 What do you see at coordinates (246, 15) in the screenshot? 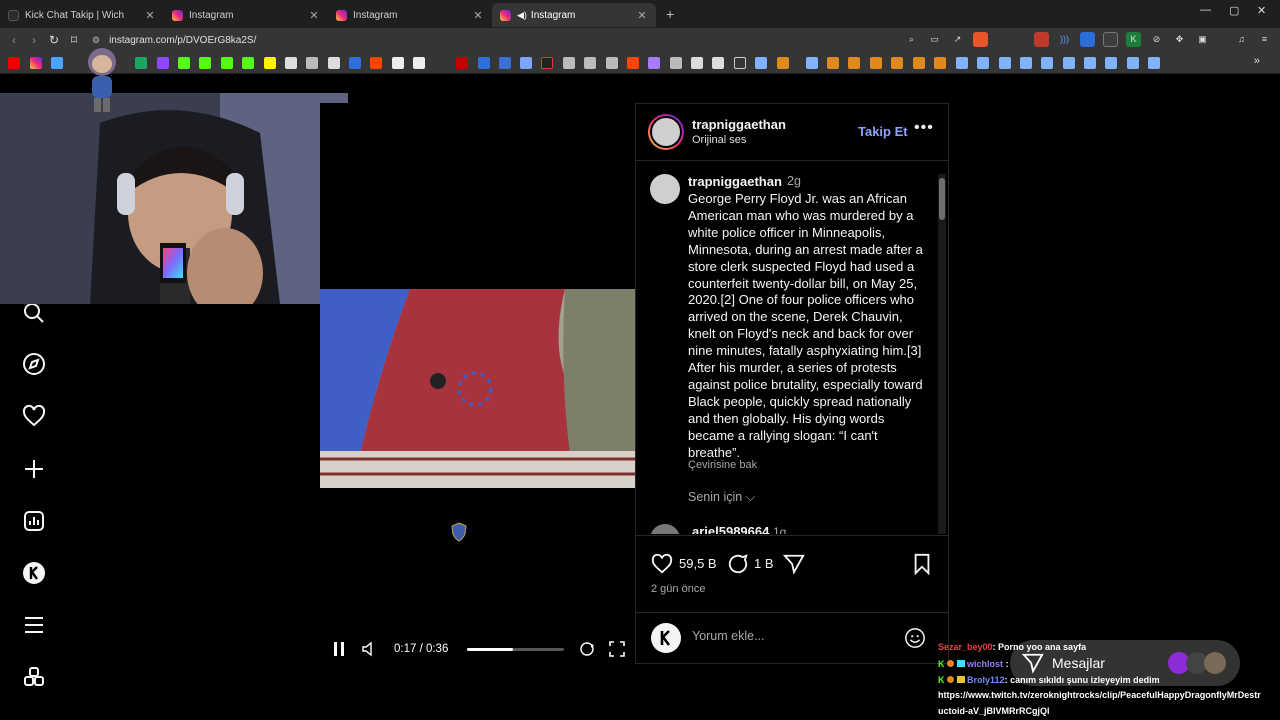
I see `tab-instagram-1: Instagram ✕` at bounding box center [246, 15].